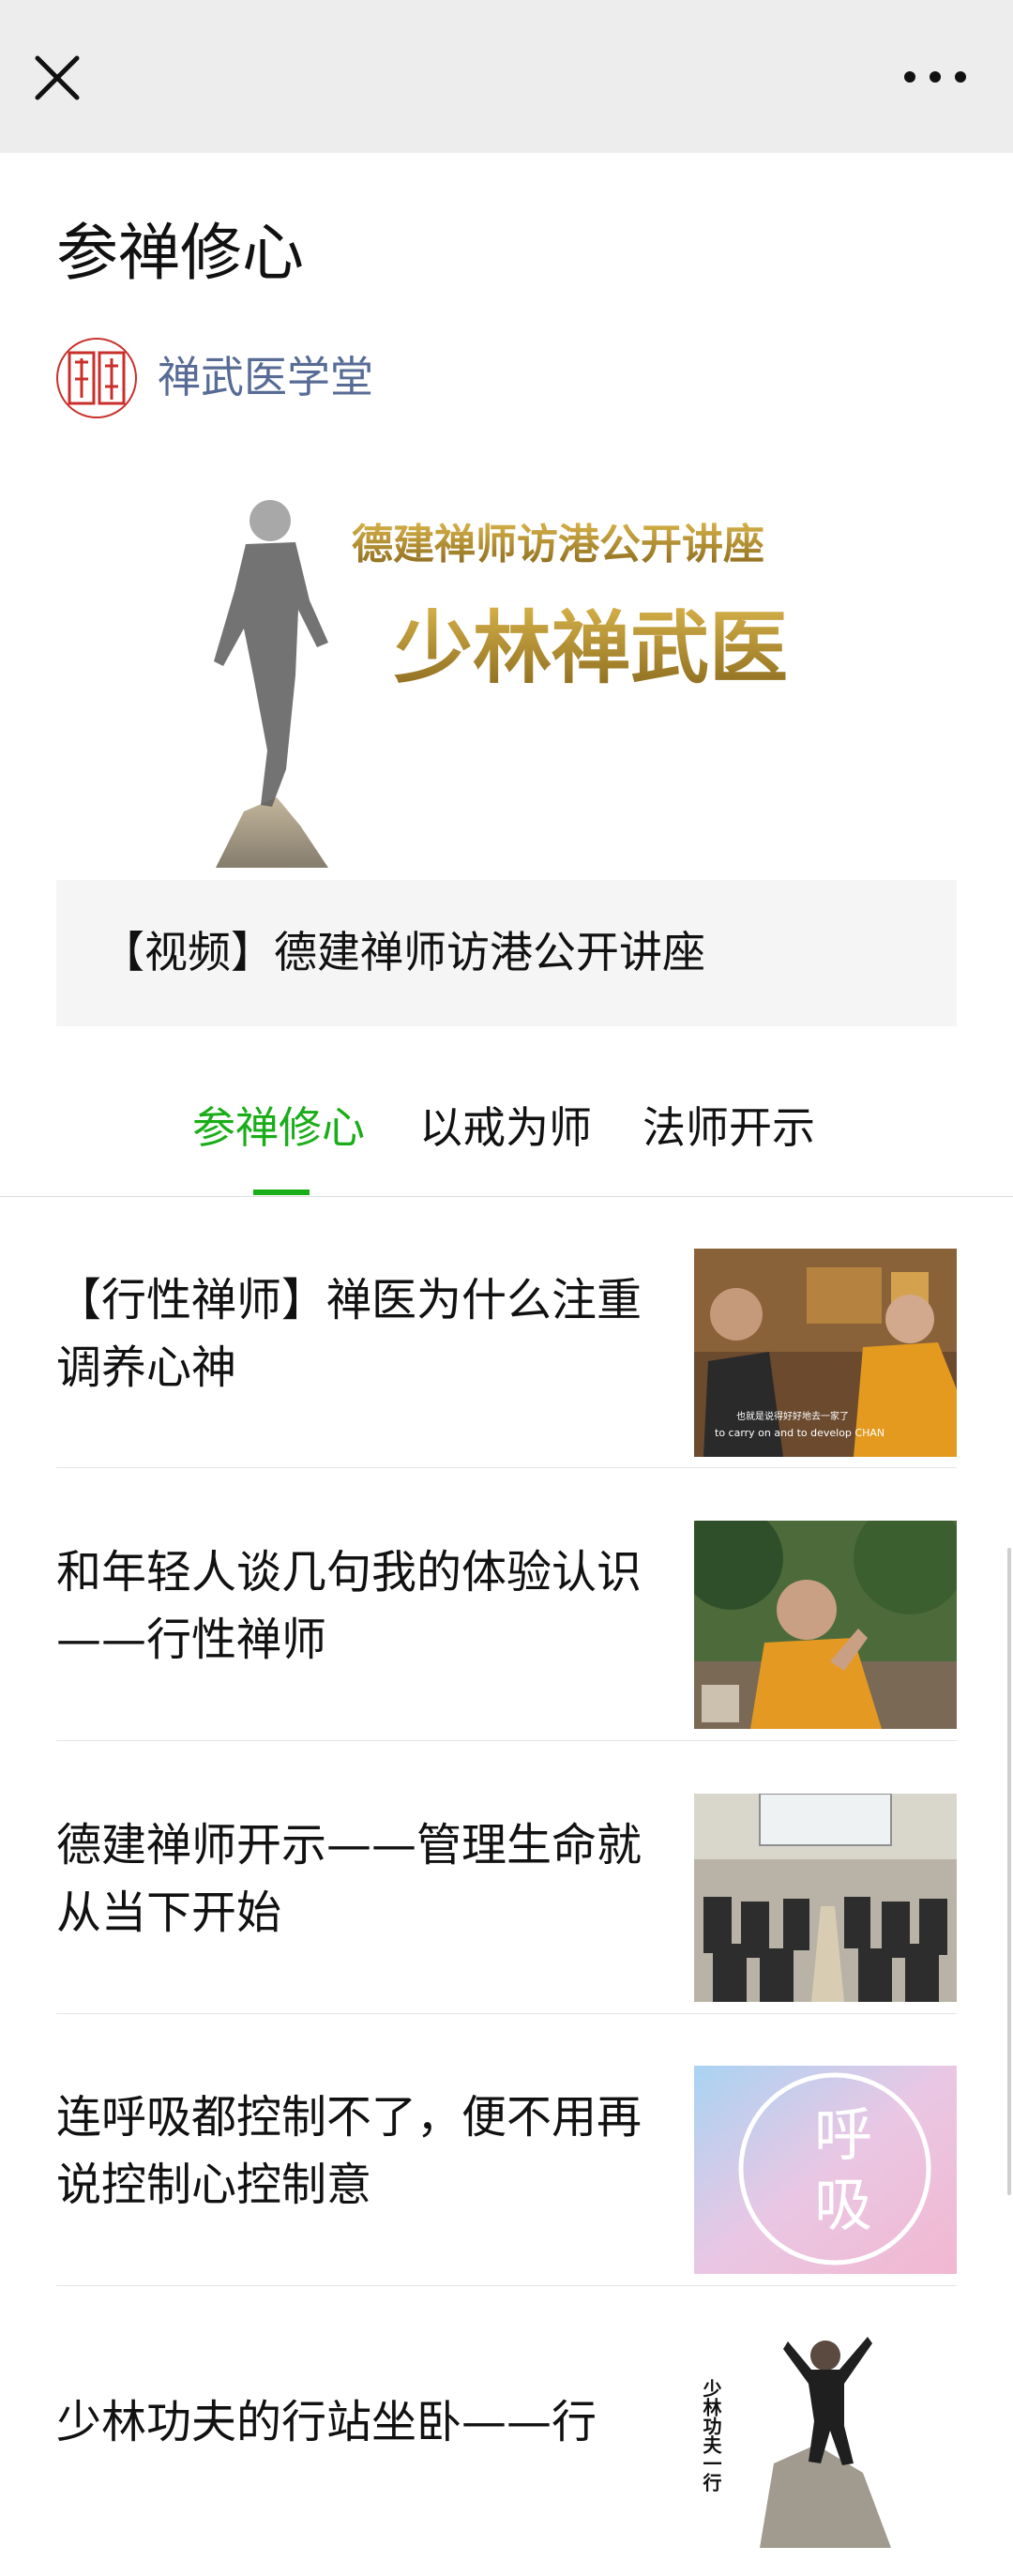 Image resolution: width=1013 pixels, height=2576 pixels. Describe the element at coordinates (826, 2430) in the screenshot. I see `article-thumbnail: 少林功夫一行` at that location.